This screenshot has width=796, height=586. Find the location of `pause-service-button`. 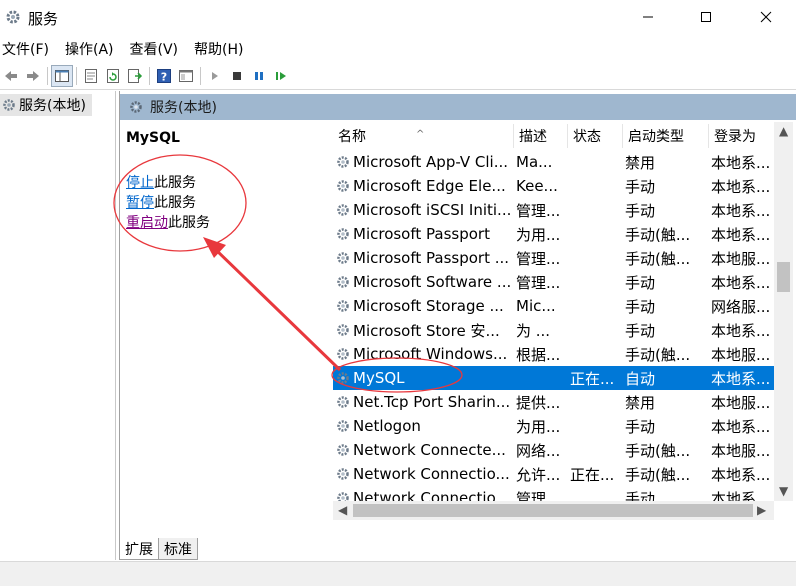

pause-service-button is located at coordinates (259, 76).